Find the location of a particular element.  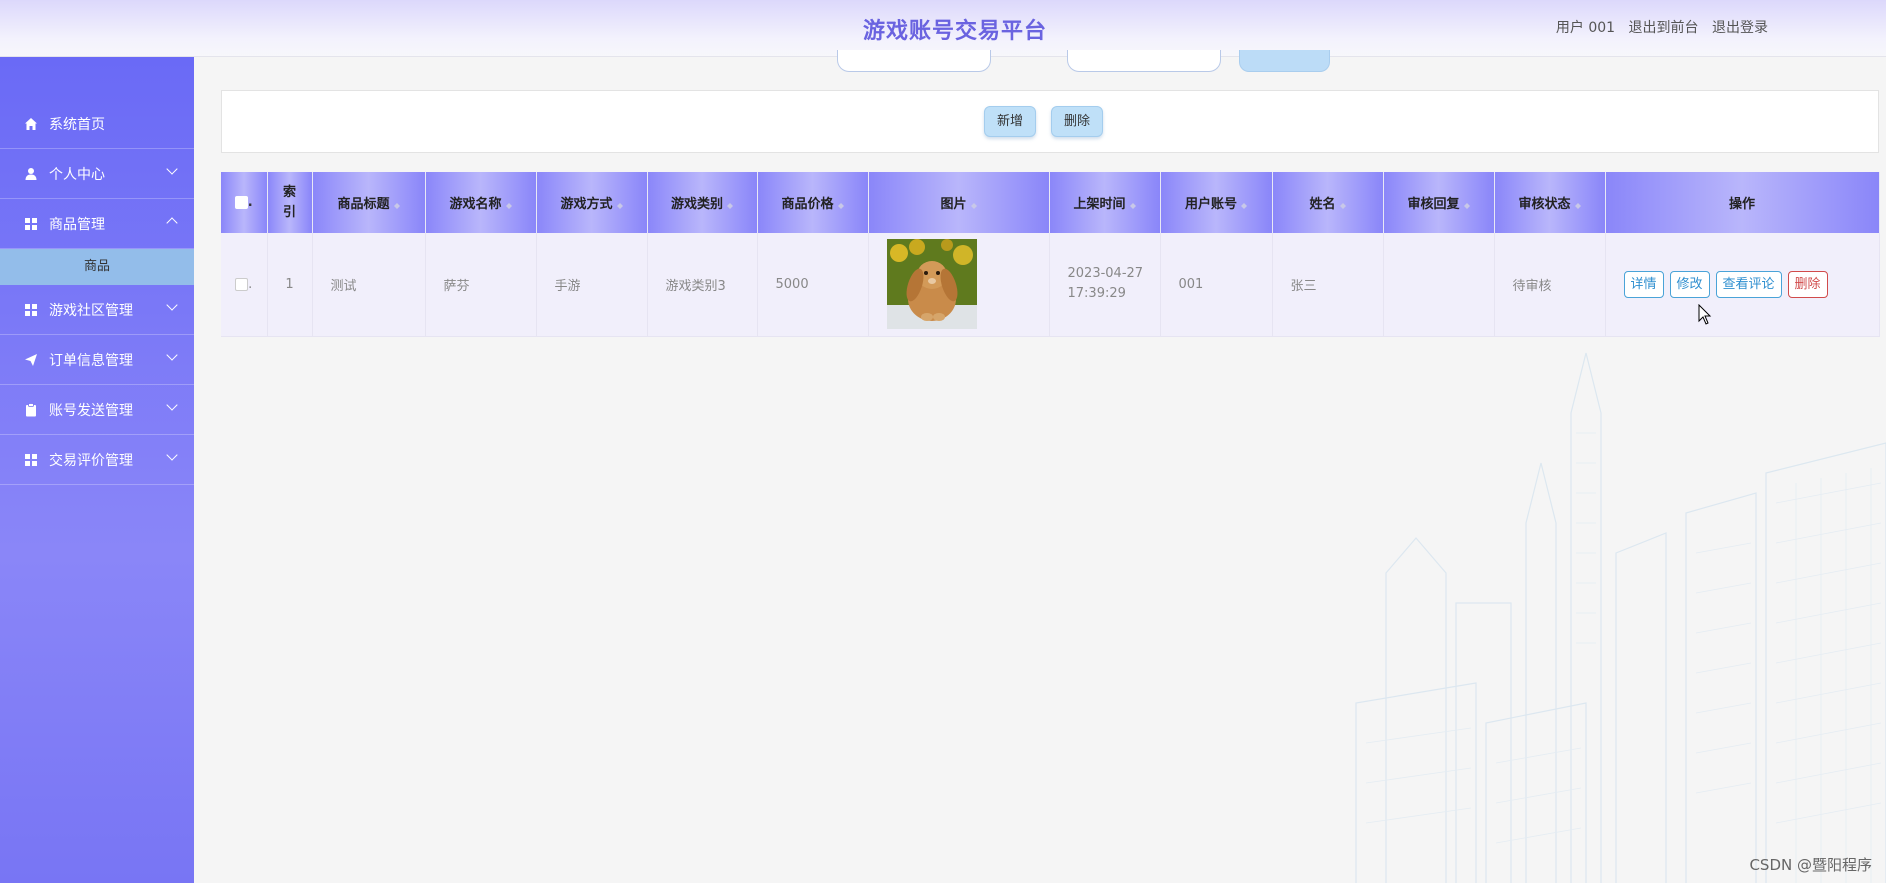

cell-game-name: 萨芬 is located at coordinates (481, 285).